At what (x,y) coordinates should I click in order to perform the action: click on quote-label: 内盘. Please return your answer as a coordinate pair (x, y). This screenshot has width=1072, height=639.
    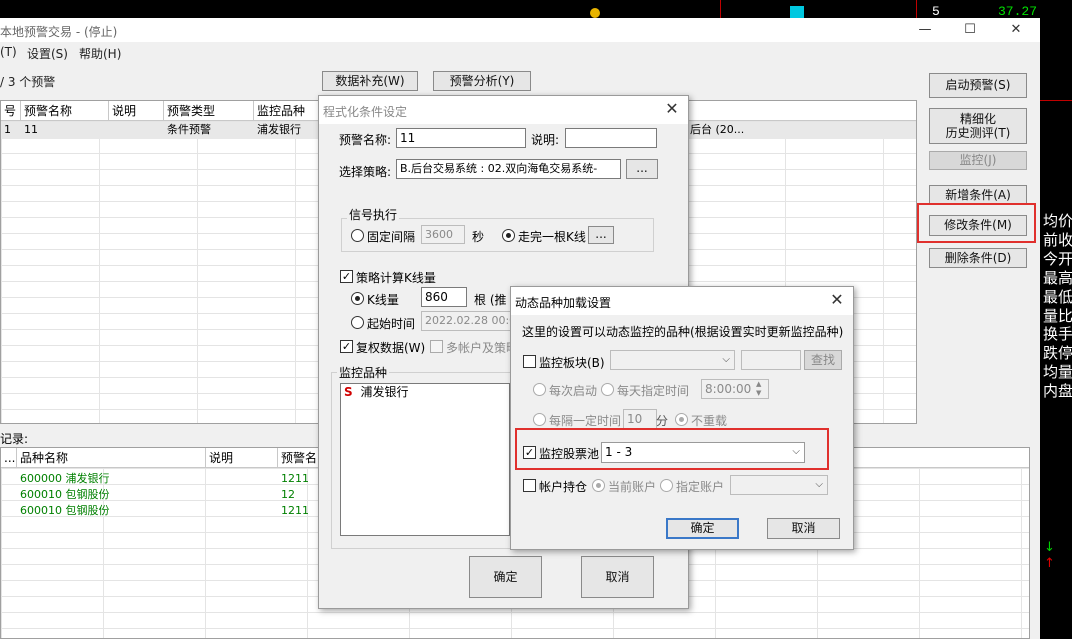
    Looking at the image, I should click on (1057, 391).